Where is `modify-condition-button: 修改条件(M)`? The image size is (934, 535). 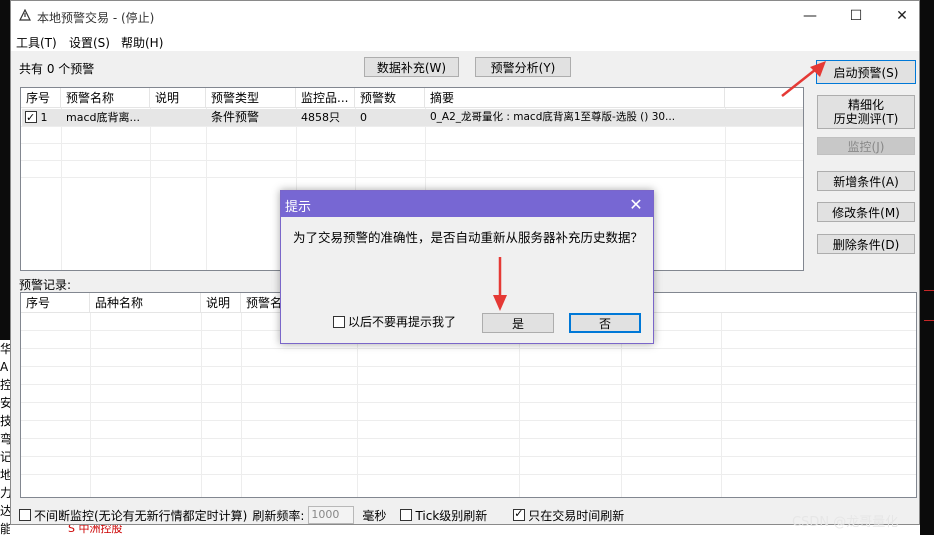 modify-condition-button: 修改条件(M) is located at coordinates (866, 212).